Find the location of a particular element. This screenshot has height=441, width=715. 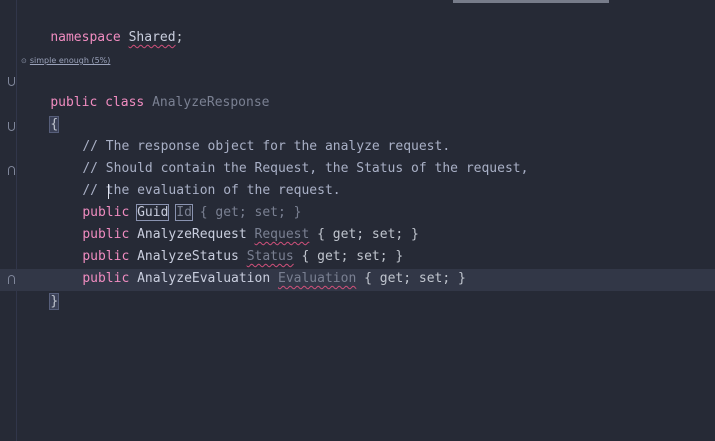

editor-gutter is located at coordinates (8, 220).